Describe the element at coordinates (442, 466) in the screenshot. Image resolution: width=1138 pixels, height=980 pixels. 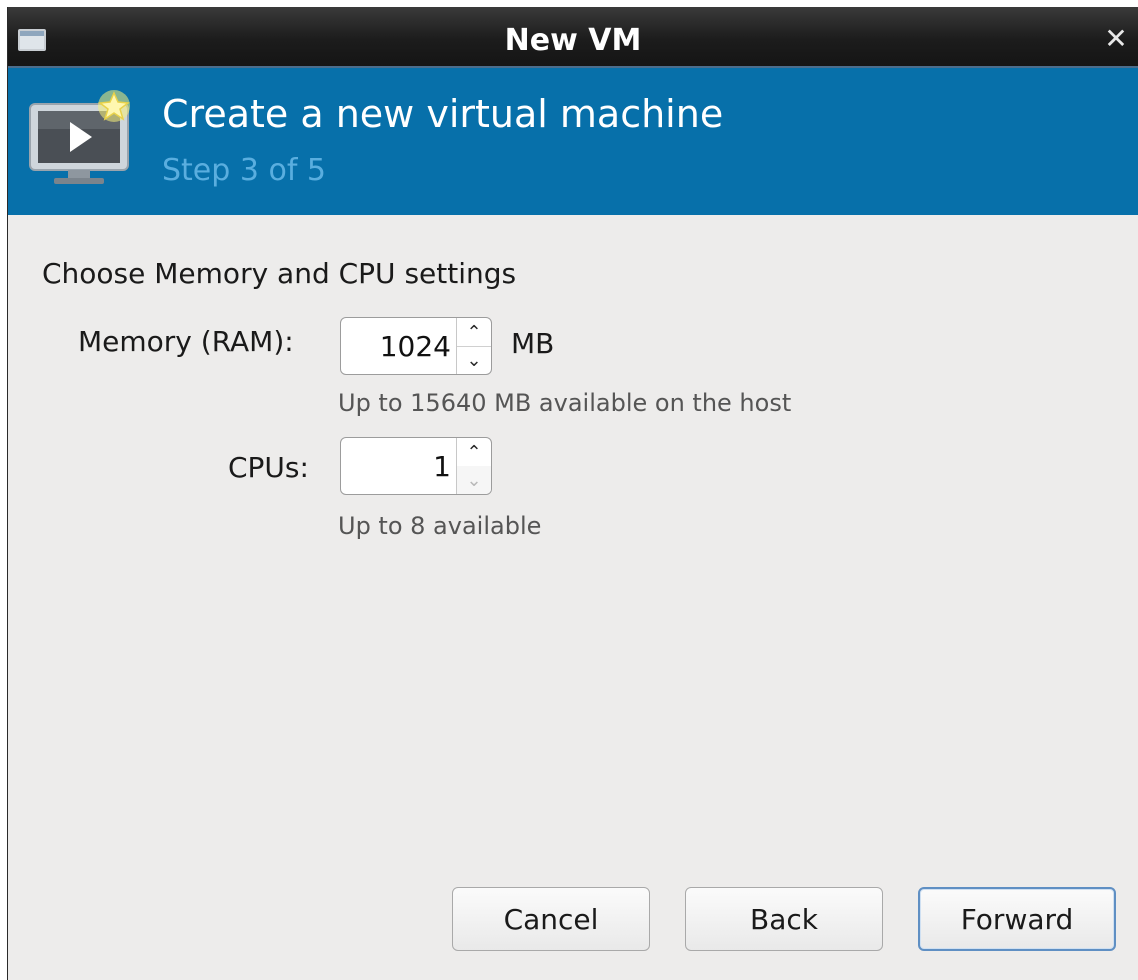
I see `cpus-value: 1` at that location.